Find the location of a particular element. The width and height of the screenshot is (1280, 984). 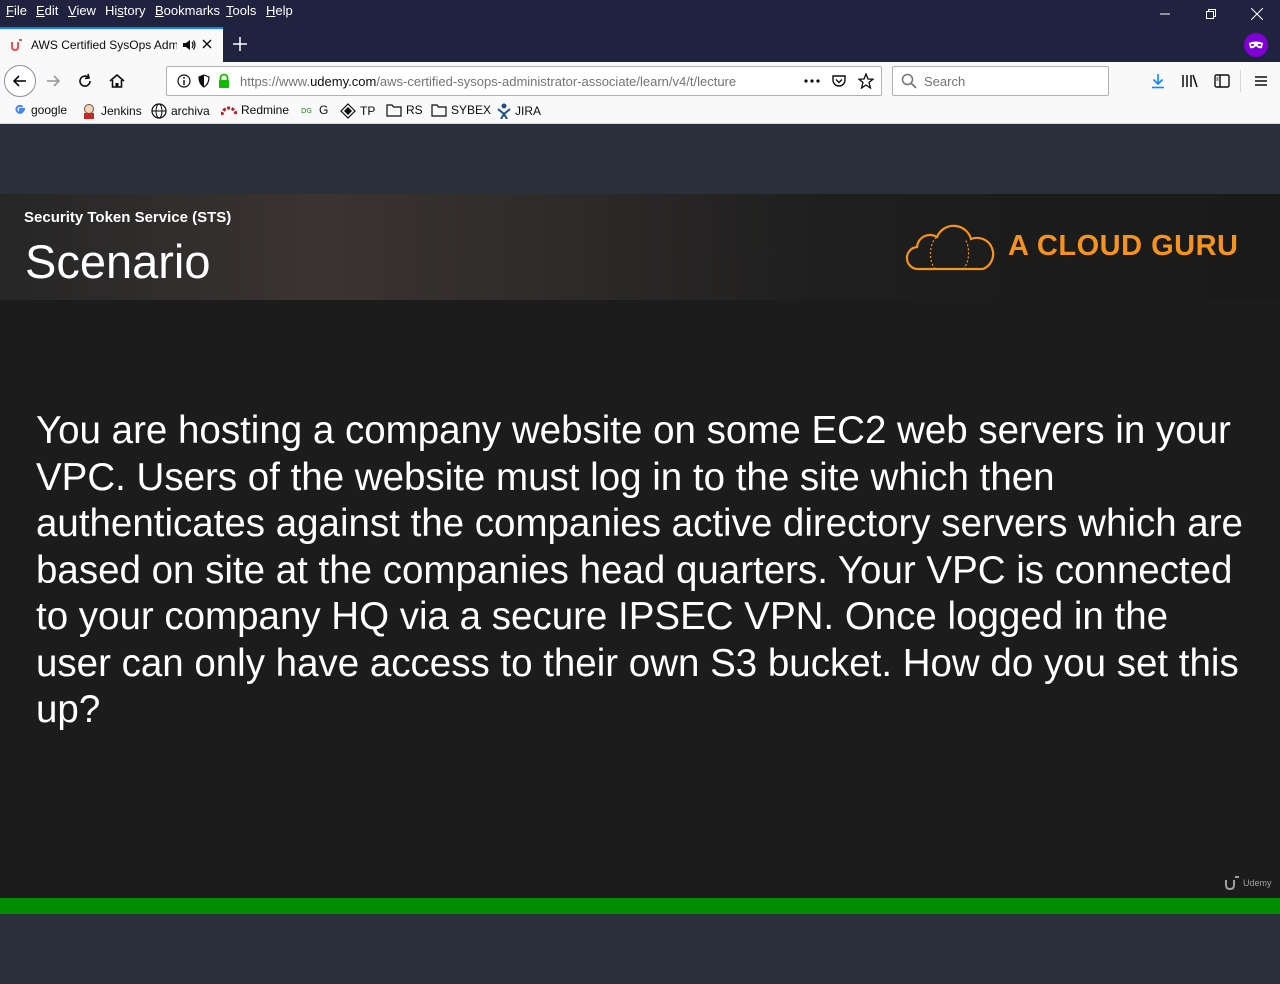

more-actions-icon is located at coordinates (812, 82).